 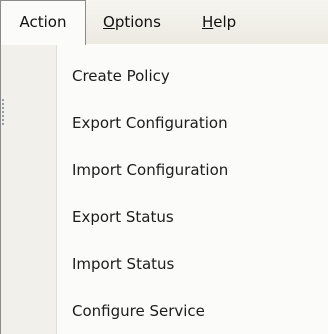 I want to click on menu-action-label: Action, so click(x=43, y=22).